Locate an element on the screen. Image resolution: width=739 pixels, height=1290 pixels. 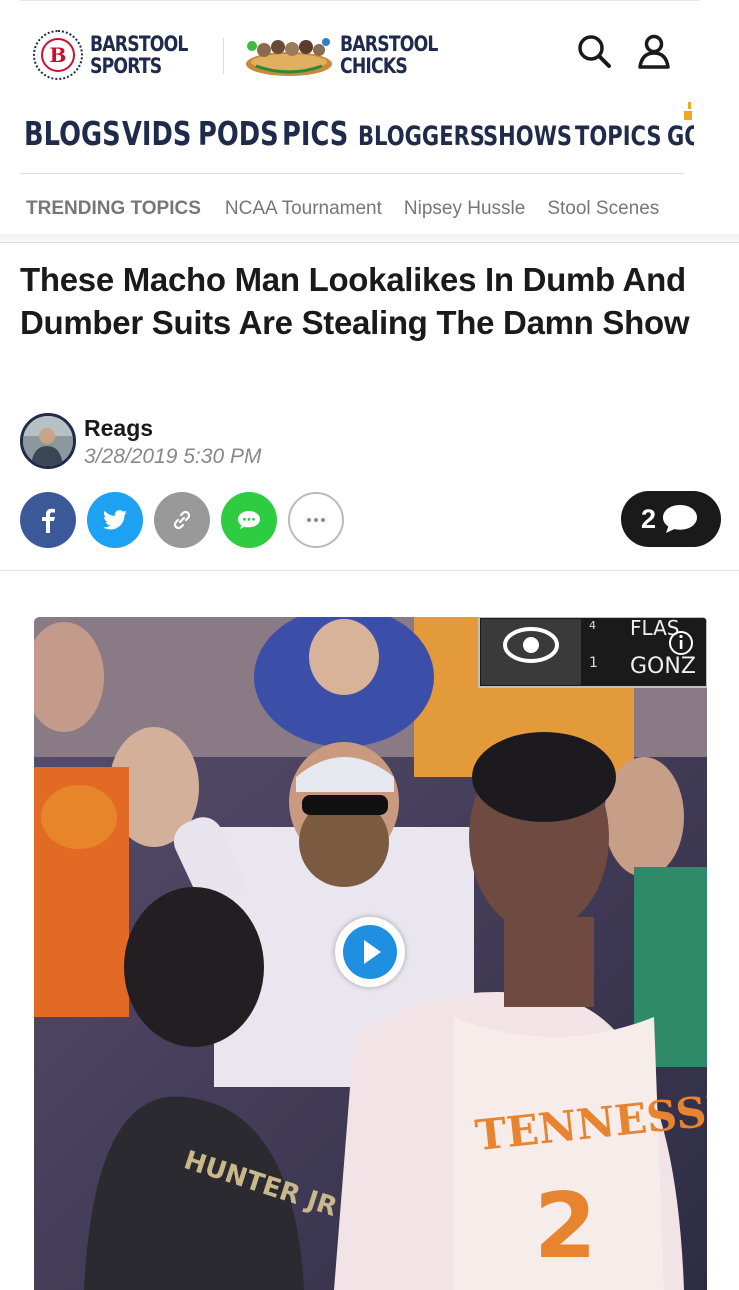
header-divider is located at coordinates (223, 56).